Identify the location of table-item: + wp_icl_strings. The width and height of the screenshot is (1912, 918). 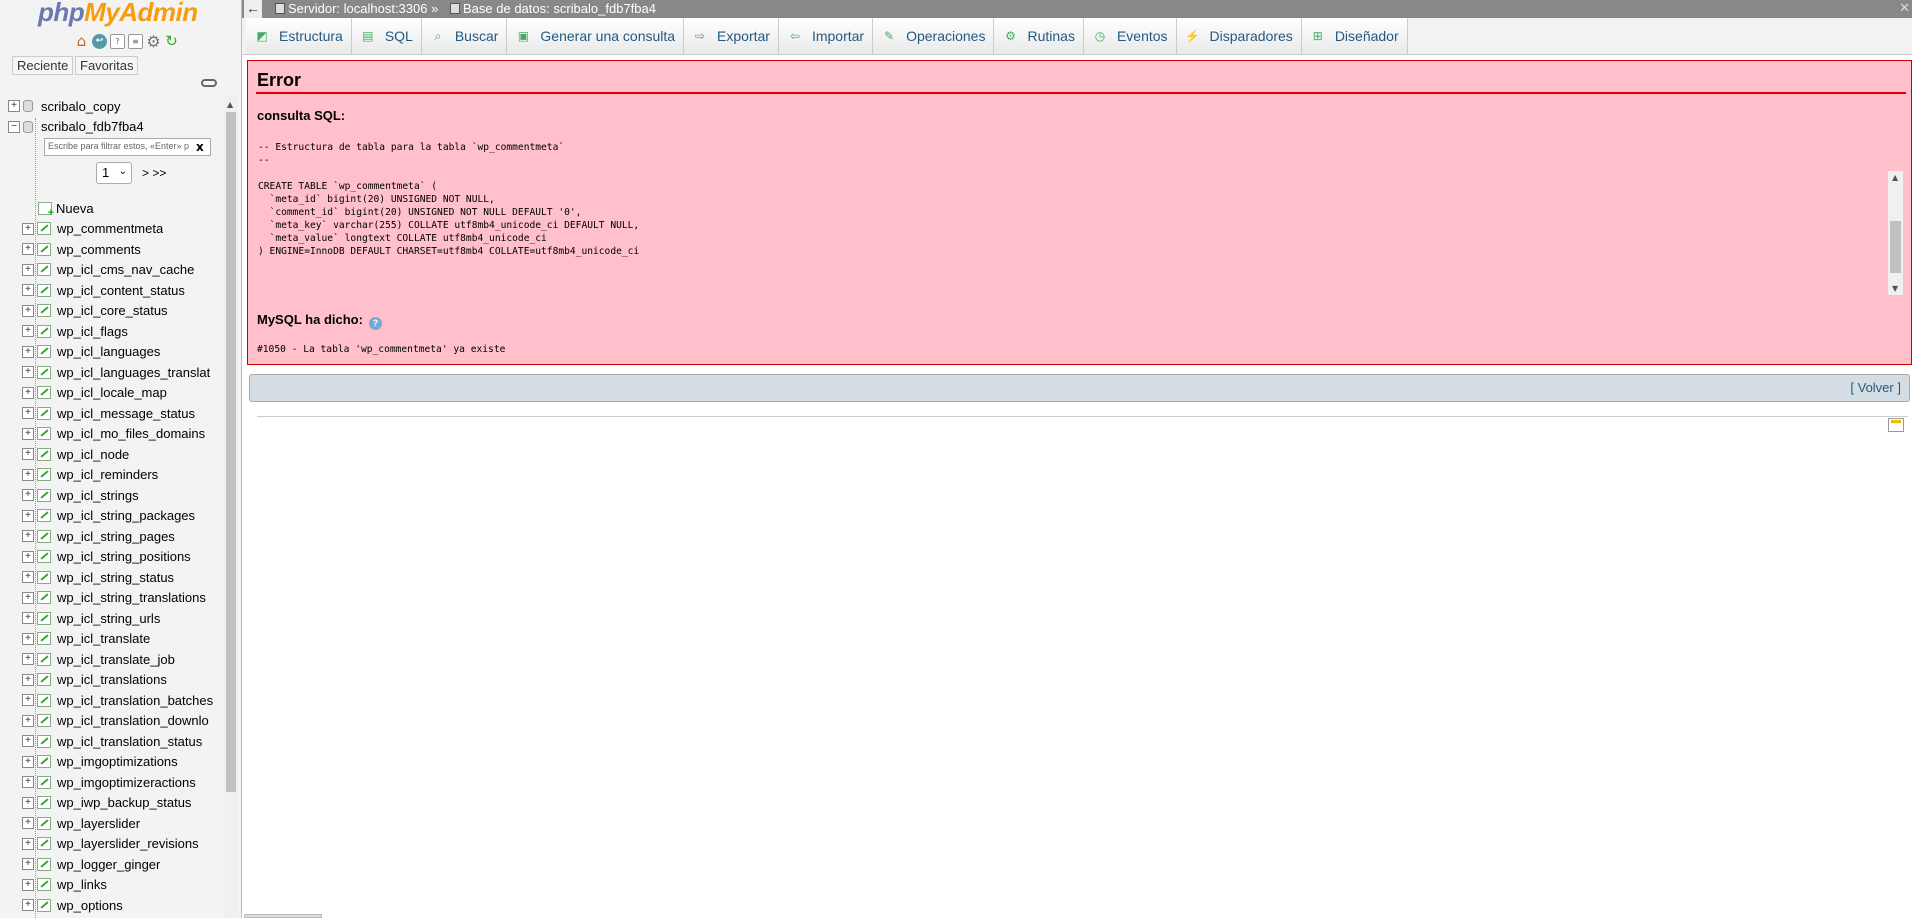
(117, 495).